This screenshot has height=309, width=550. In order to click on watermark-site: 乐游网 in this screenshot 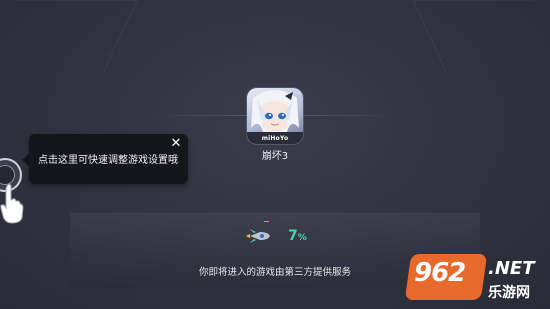, I will do `click(509, 293)`.